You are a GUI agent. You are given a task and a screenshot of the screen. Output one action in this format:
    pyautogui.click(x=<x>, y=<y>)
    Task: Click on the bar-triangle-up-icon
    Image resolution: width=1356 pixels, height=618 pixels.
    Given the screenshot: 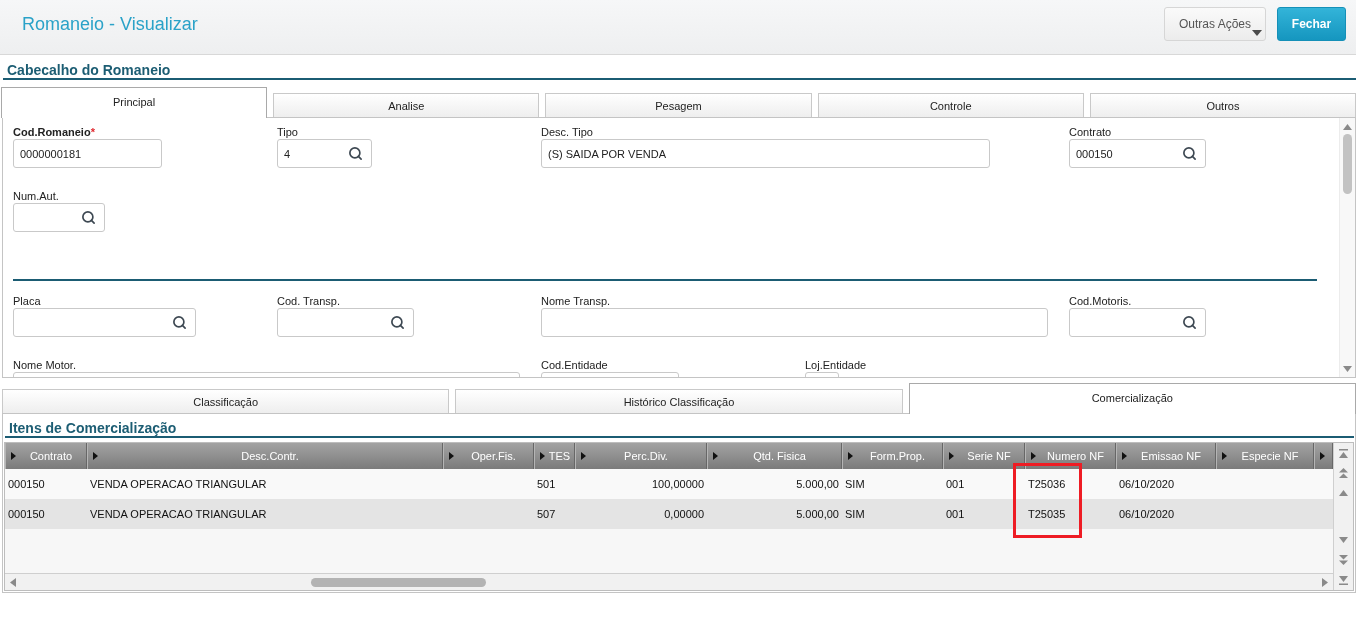 What is the action you would take?
    pyautogui.click(x=1343, y=453)
    